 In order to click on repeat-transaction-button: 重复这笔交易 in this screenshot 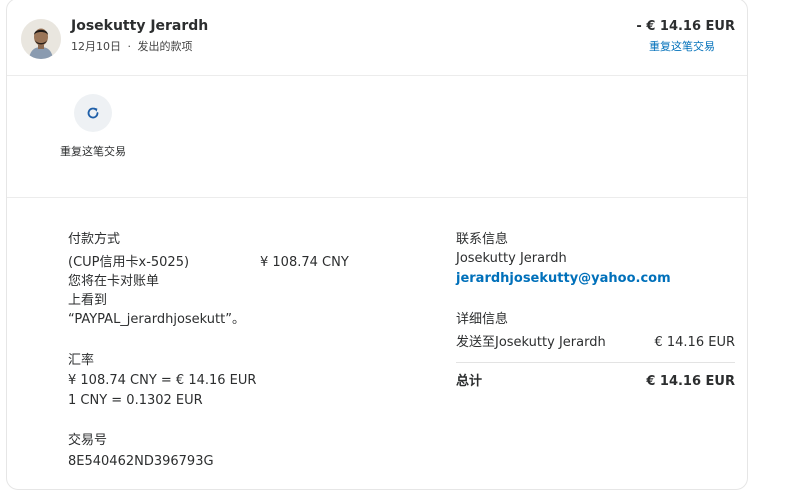, I will do `click(93, 126)`.